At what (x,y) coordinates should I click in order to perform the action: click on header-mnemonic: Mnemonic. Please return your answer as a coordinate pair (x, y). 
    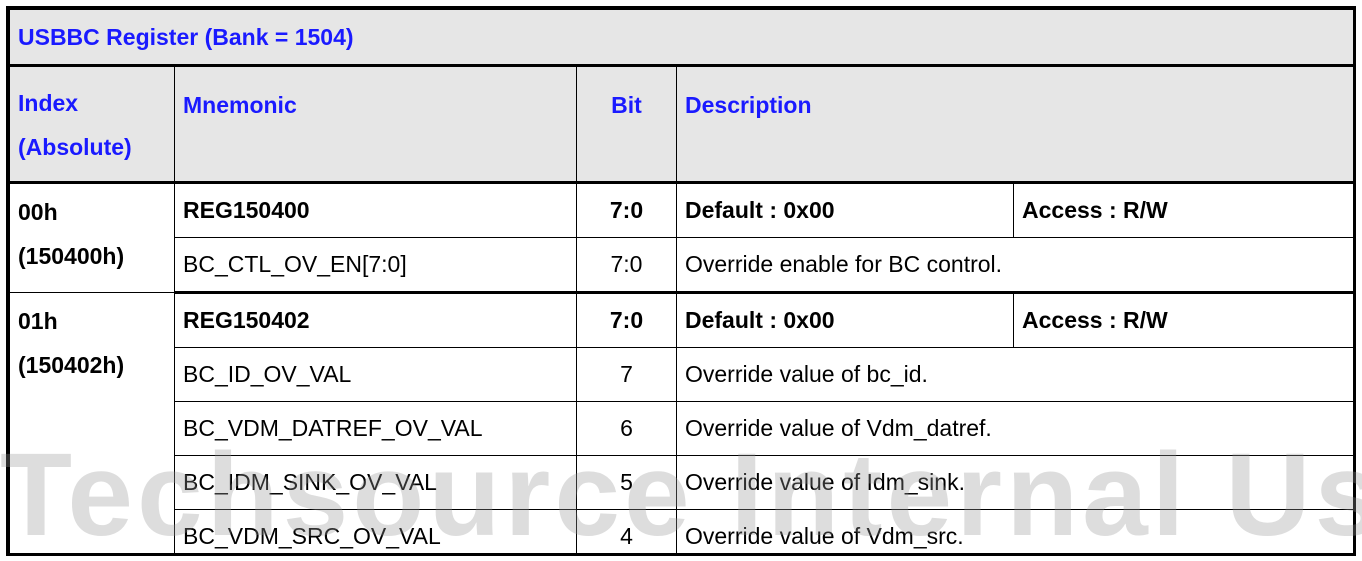
    Looking at the image, I should click on (375, 124).